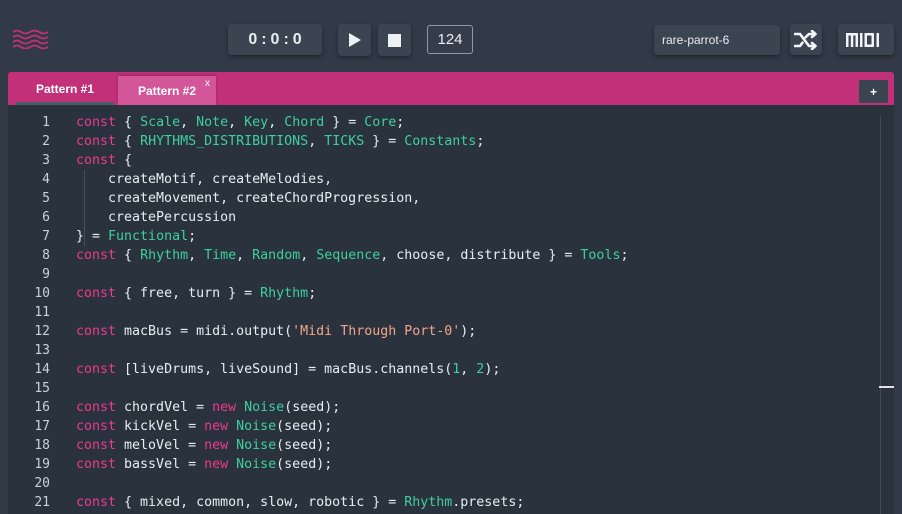 This screenshot has width=902, height=514. Describe the element at coordinates (46, 274) in the screenshot. I see `line-number: 9` at that location.